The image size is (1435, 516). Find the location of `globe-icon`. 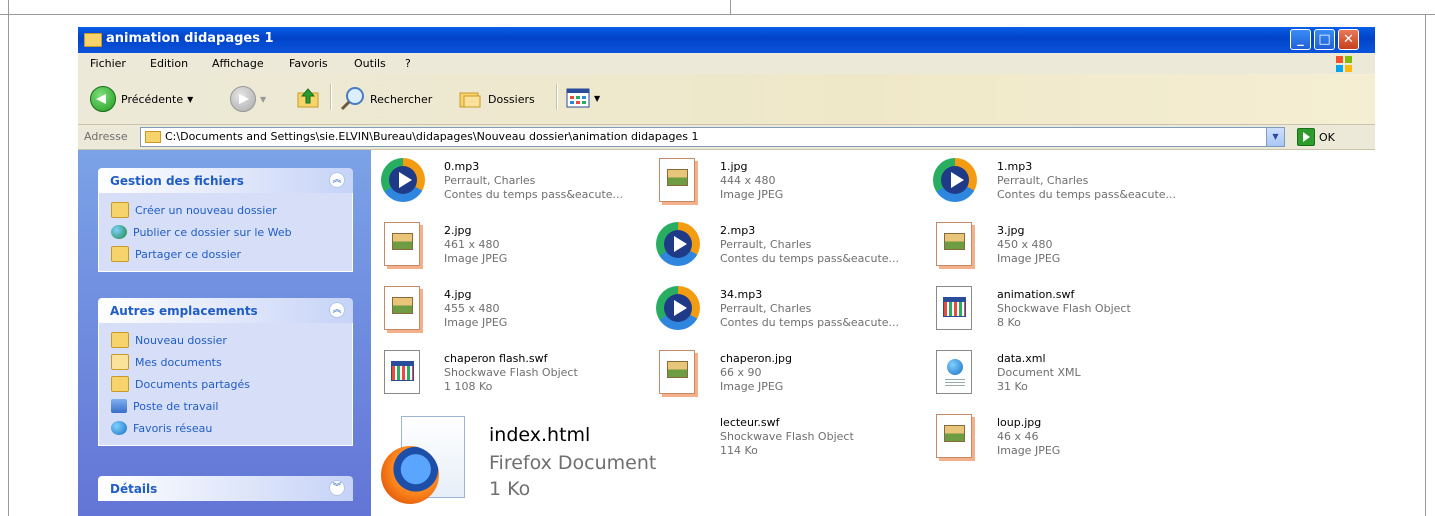

globe-icon is located at coordinates (119, 232).